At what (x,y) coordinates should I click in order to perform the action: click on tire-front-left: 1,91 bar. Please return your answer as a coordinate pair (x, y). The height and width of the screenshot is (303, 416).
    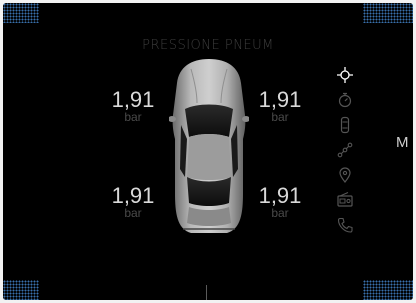
    Looking at the image, I should click on (133, 106).